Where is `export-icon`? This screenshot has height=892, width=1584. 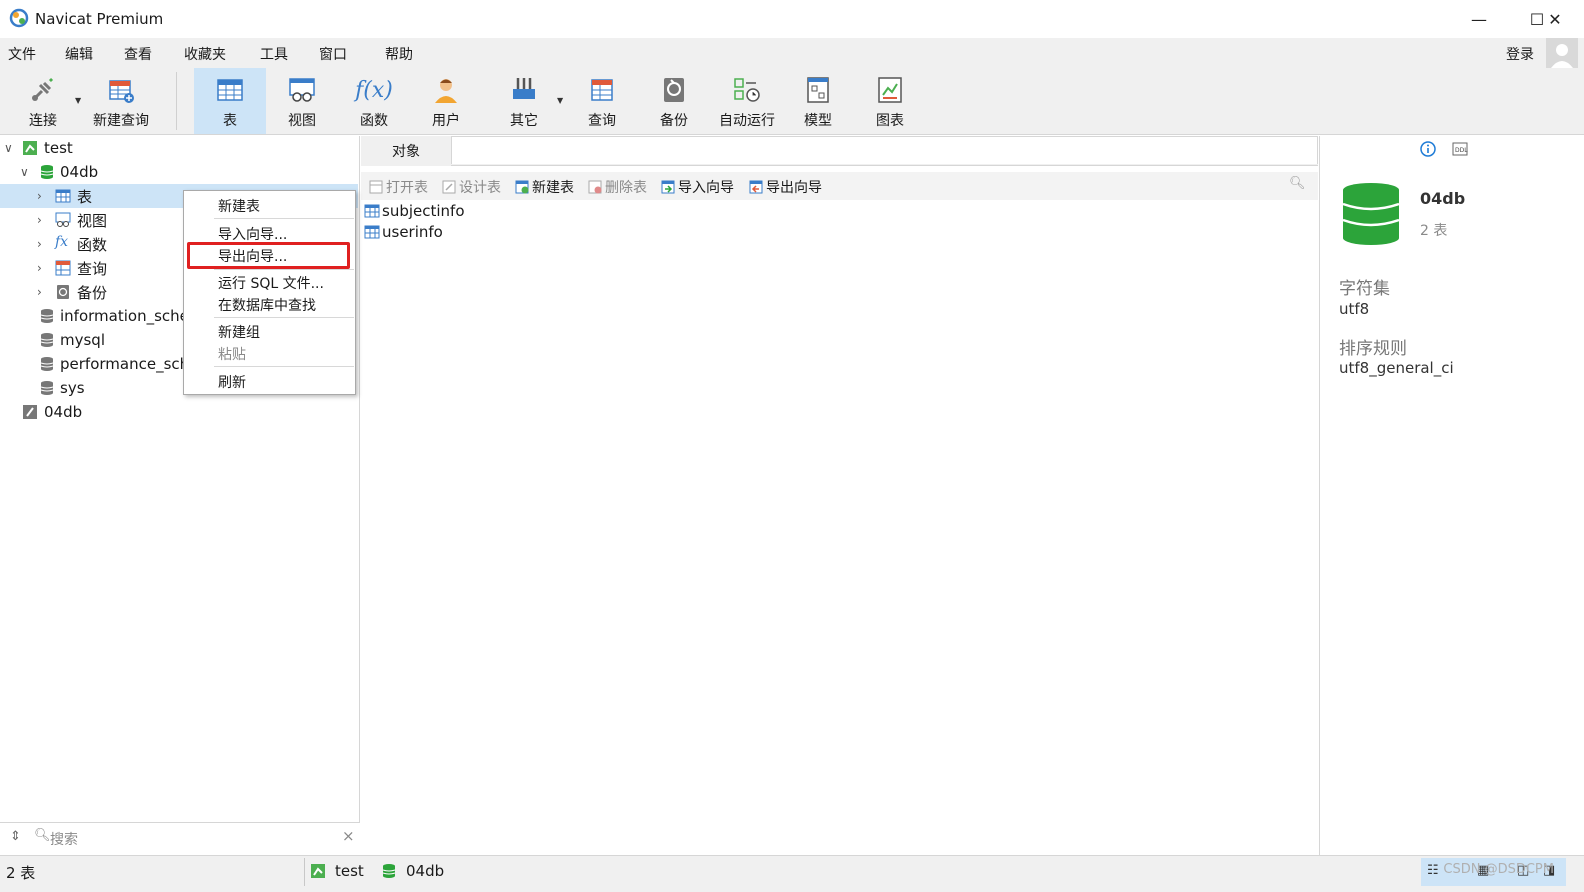 export-icon is located at coordinates (756, 187).